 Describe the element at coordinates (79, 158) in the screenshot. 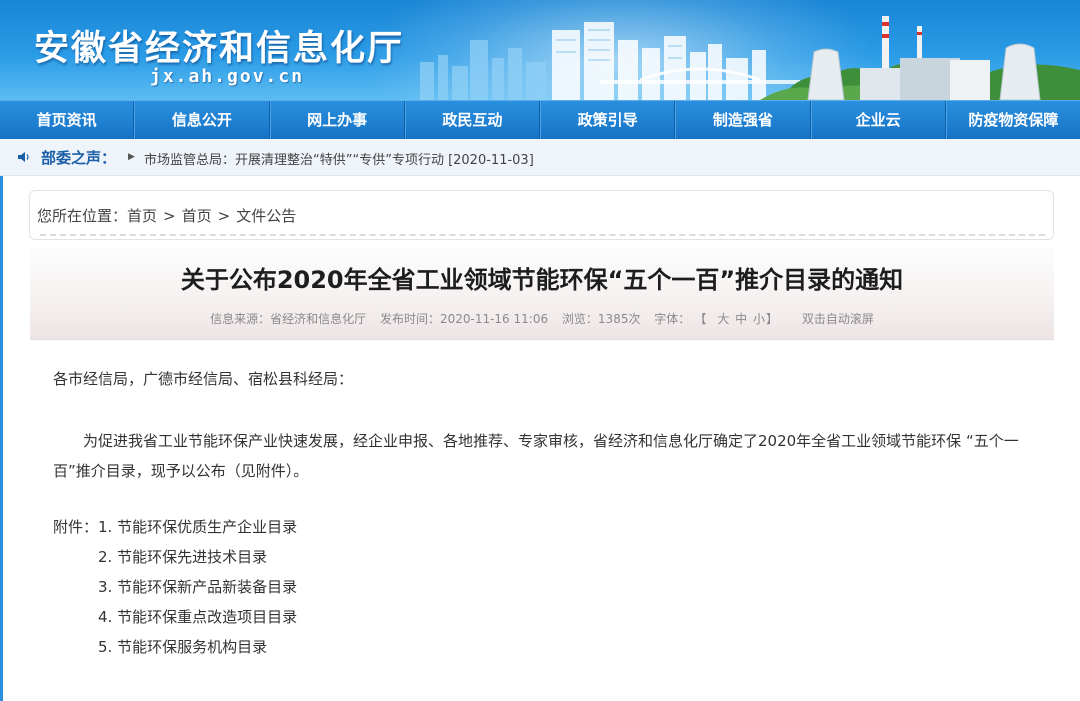

I see `notice-label: 部委之声：` at that location.